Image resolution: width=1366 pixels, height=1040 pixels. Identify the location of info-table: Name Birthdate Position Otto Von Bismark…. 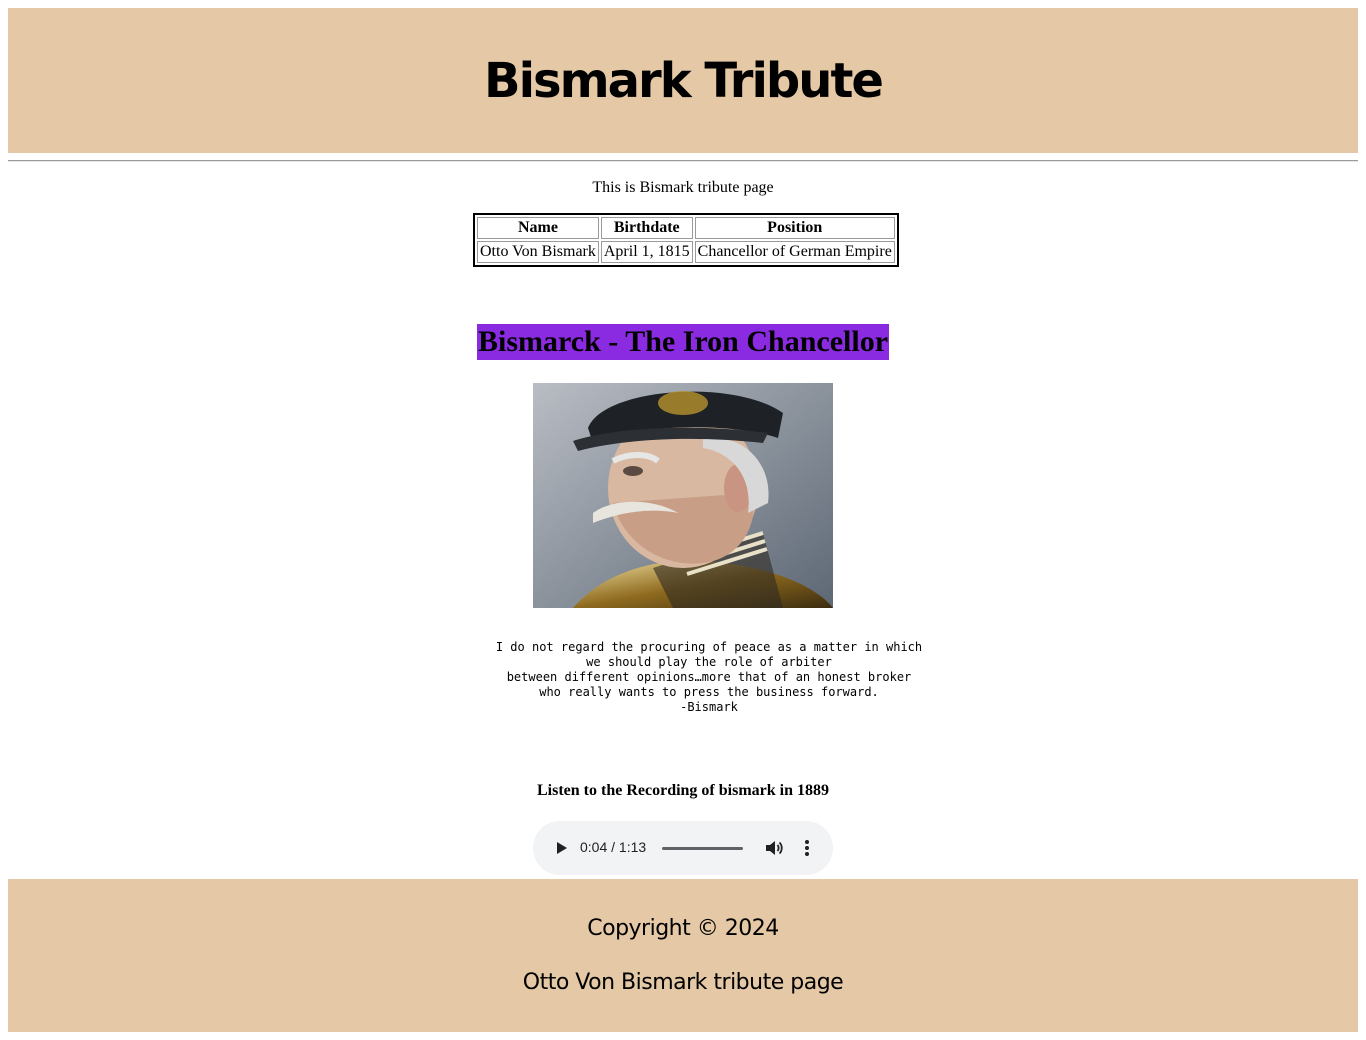
(686, 240).